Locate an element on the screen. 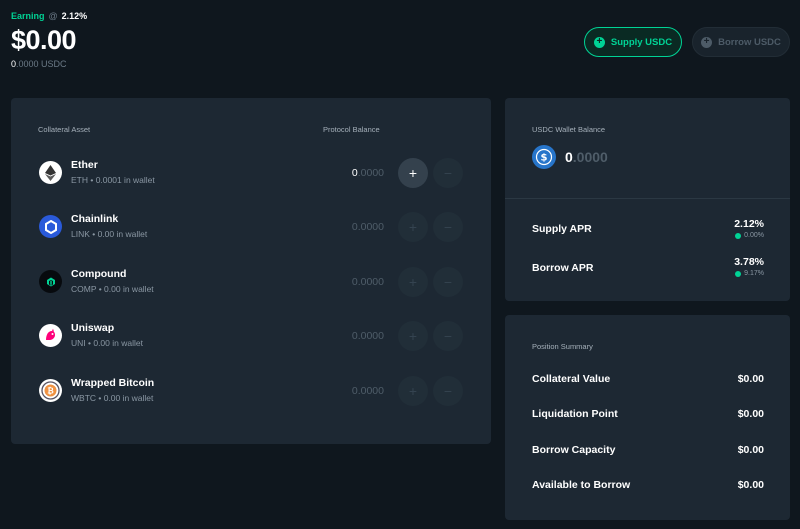  earning-label: Earning is located at coordinates (28, 16).